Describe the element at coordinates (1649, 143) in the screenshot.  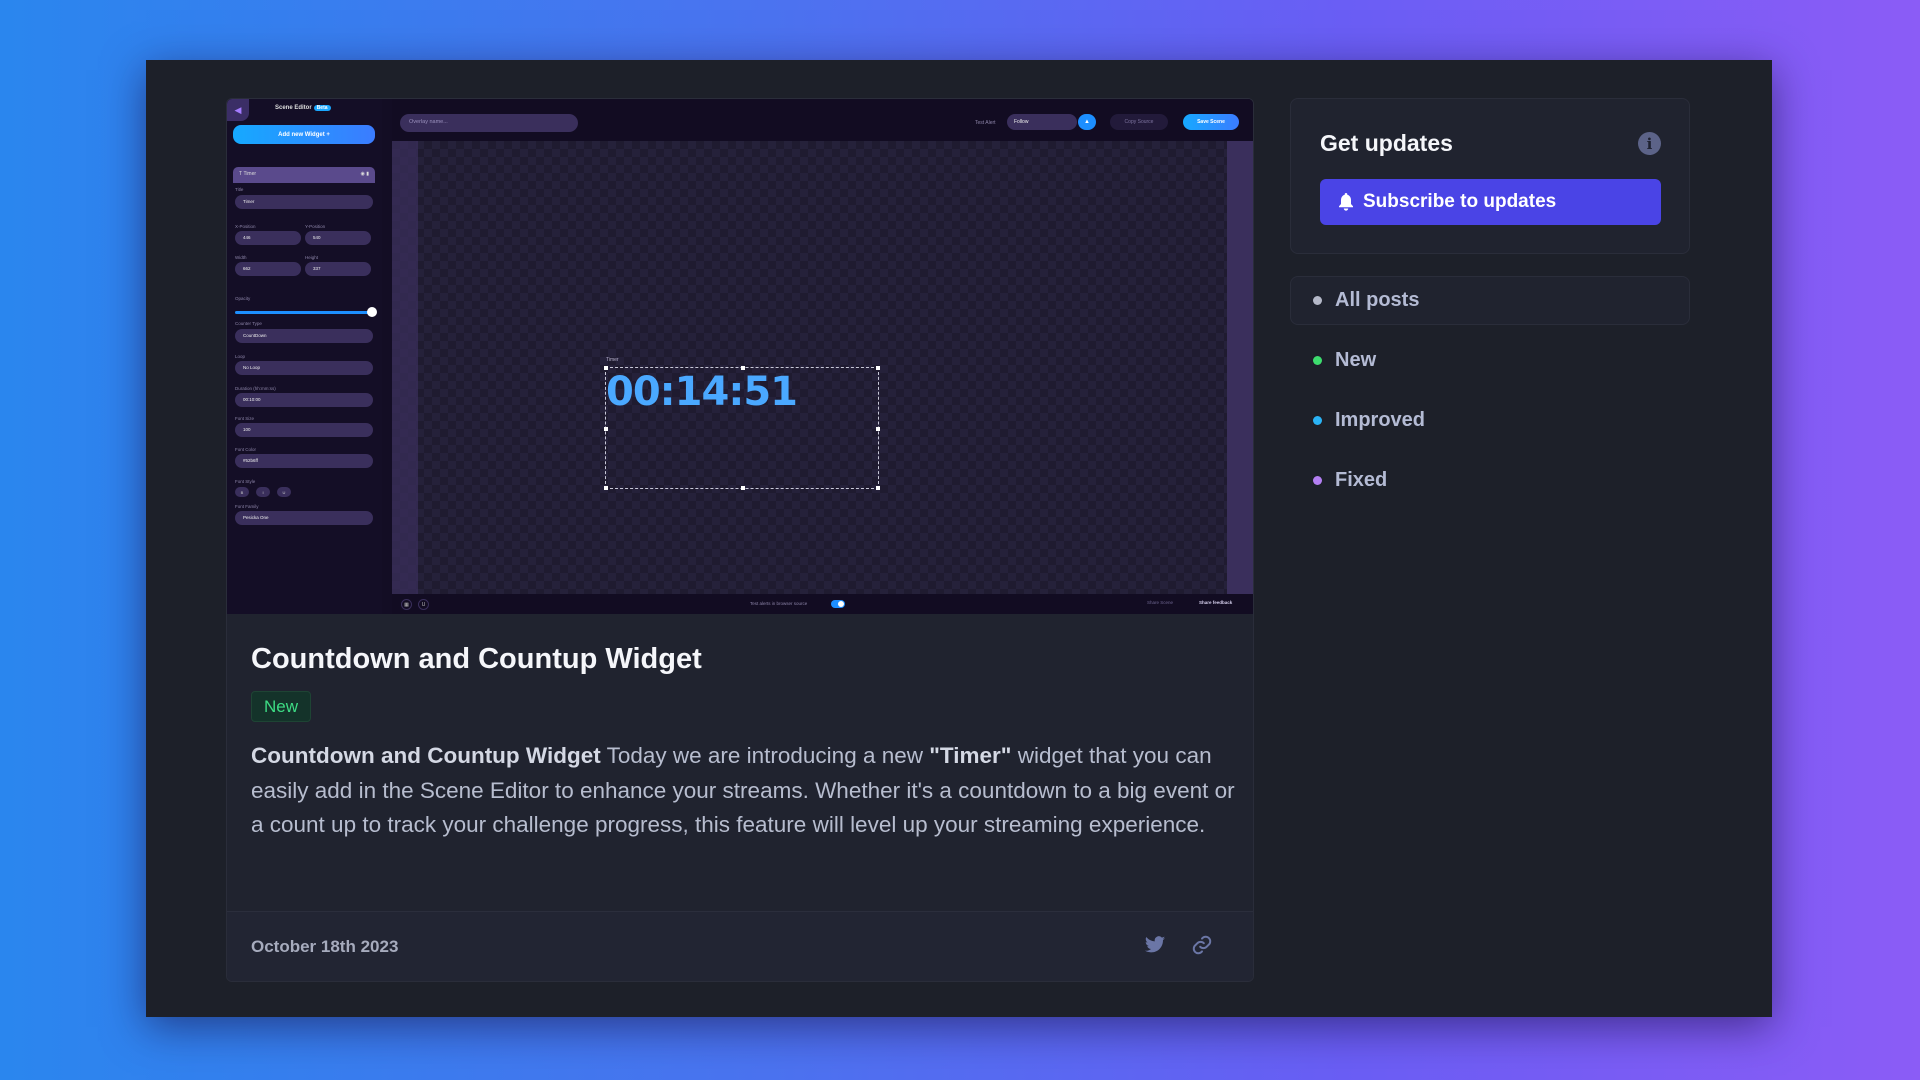
I see `info-icon: i` at that location.